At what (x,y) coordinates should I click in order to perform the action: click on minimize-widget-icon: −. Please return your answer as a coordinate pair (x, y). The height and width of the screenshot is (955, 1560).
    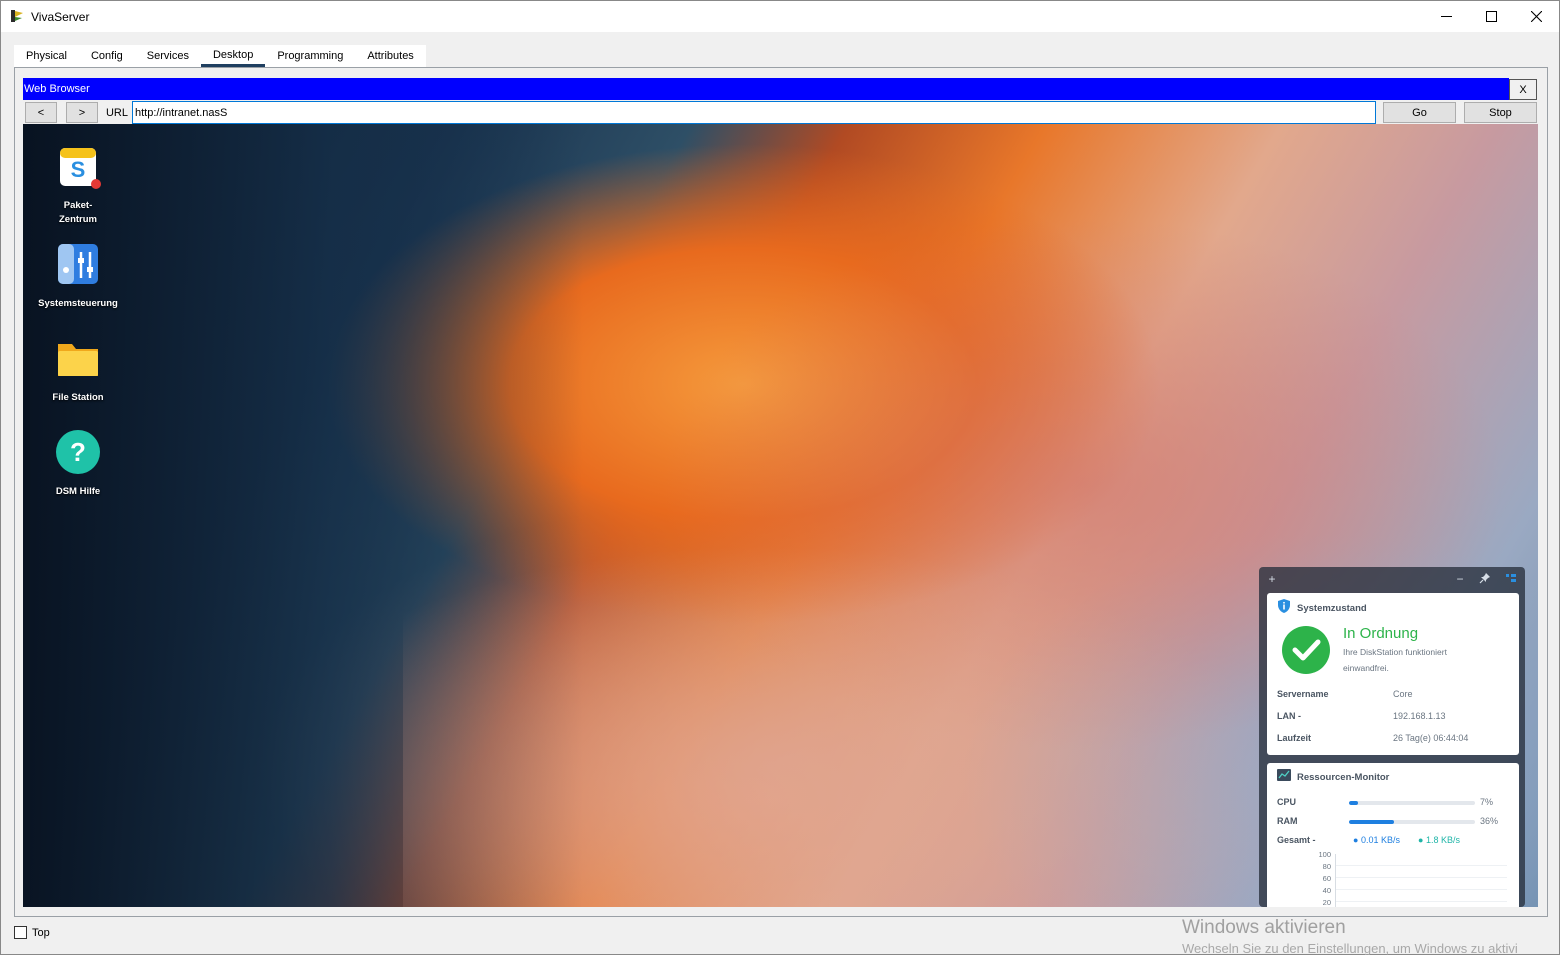
    Looking at the image, I should click on (1460, 579).